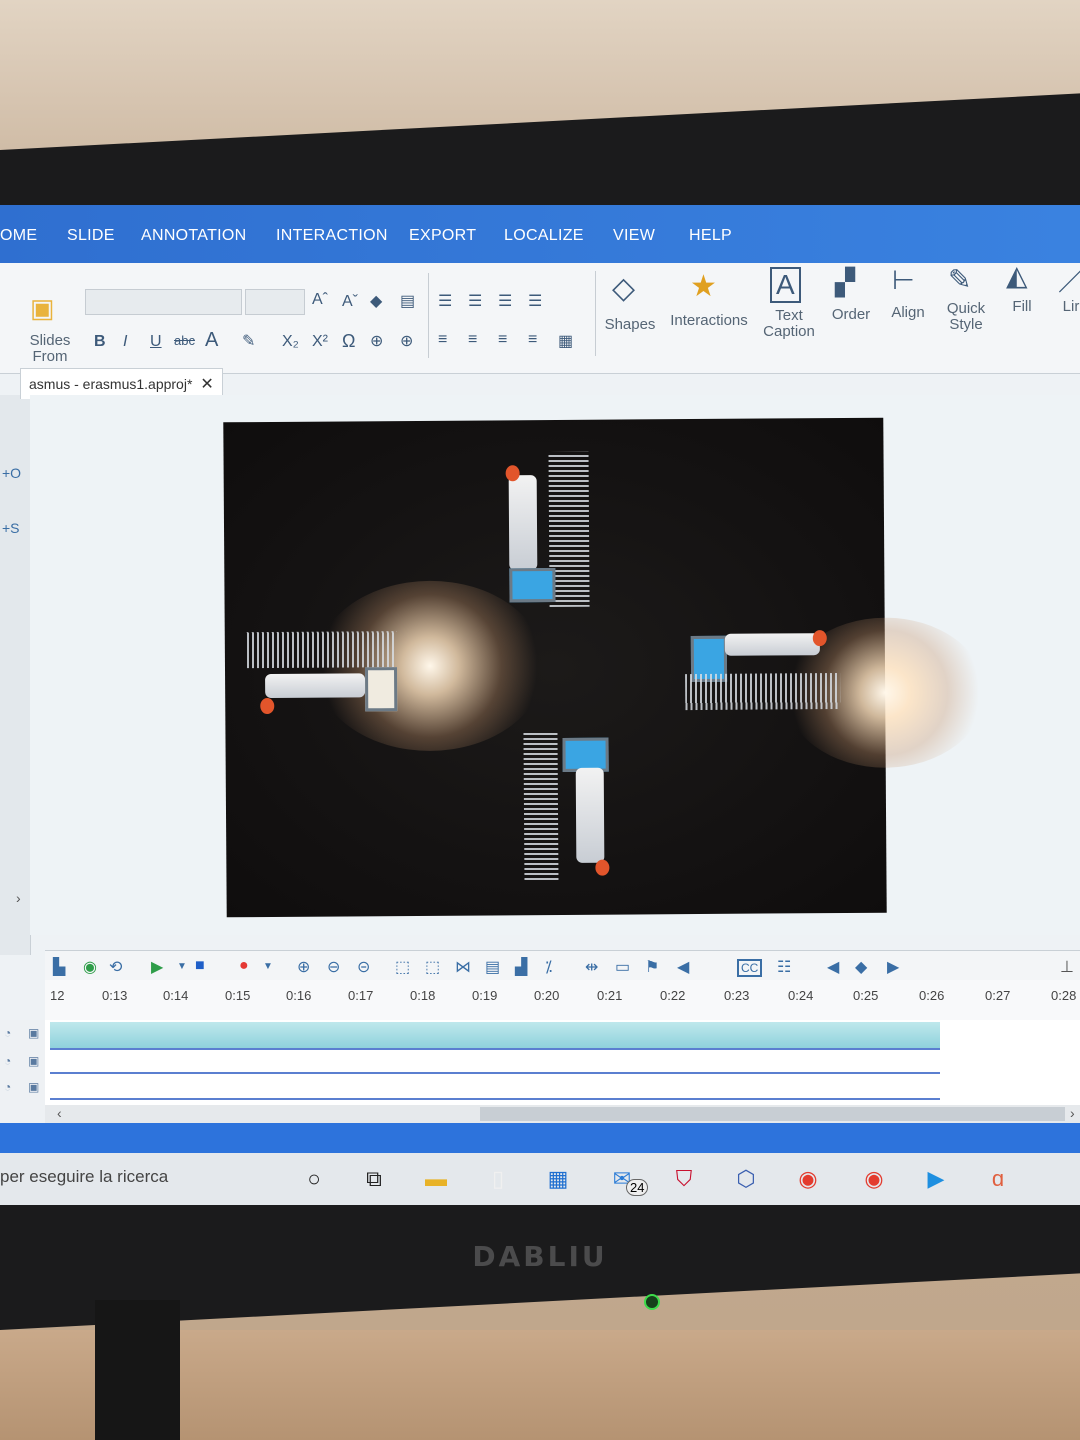 Image resolution: width=1080 pixels, height=1440 pixels. What do you see at coordinates (406, 341) in the screenshot?
I see `web-object-icon: ⊕` at bounding box center [406, 341].